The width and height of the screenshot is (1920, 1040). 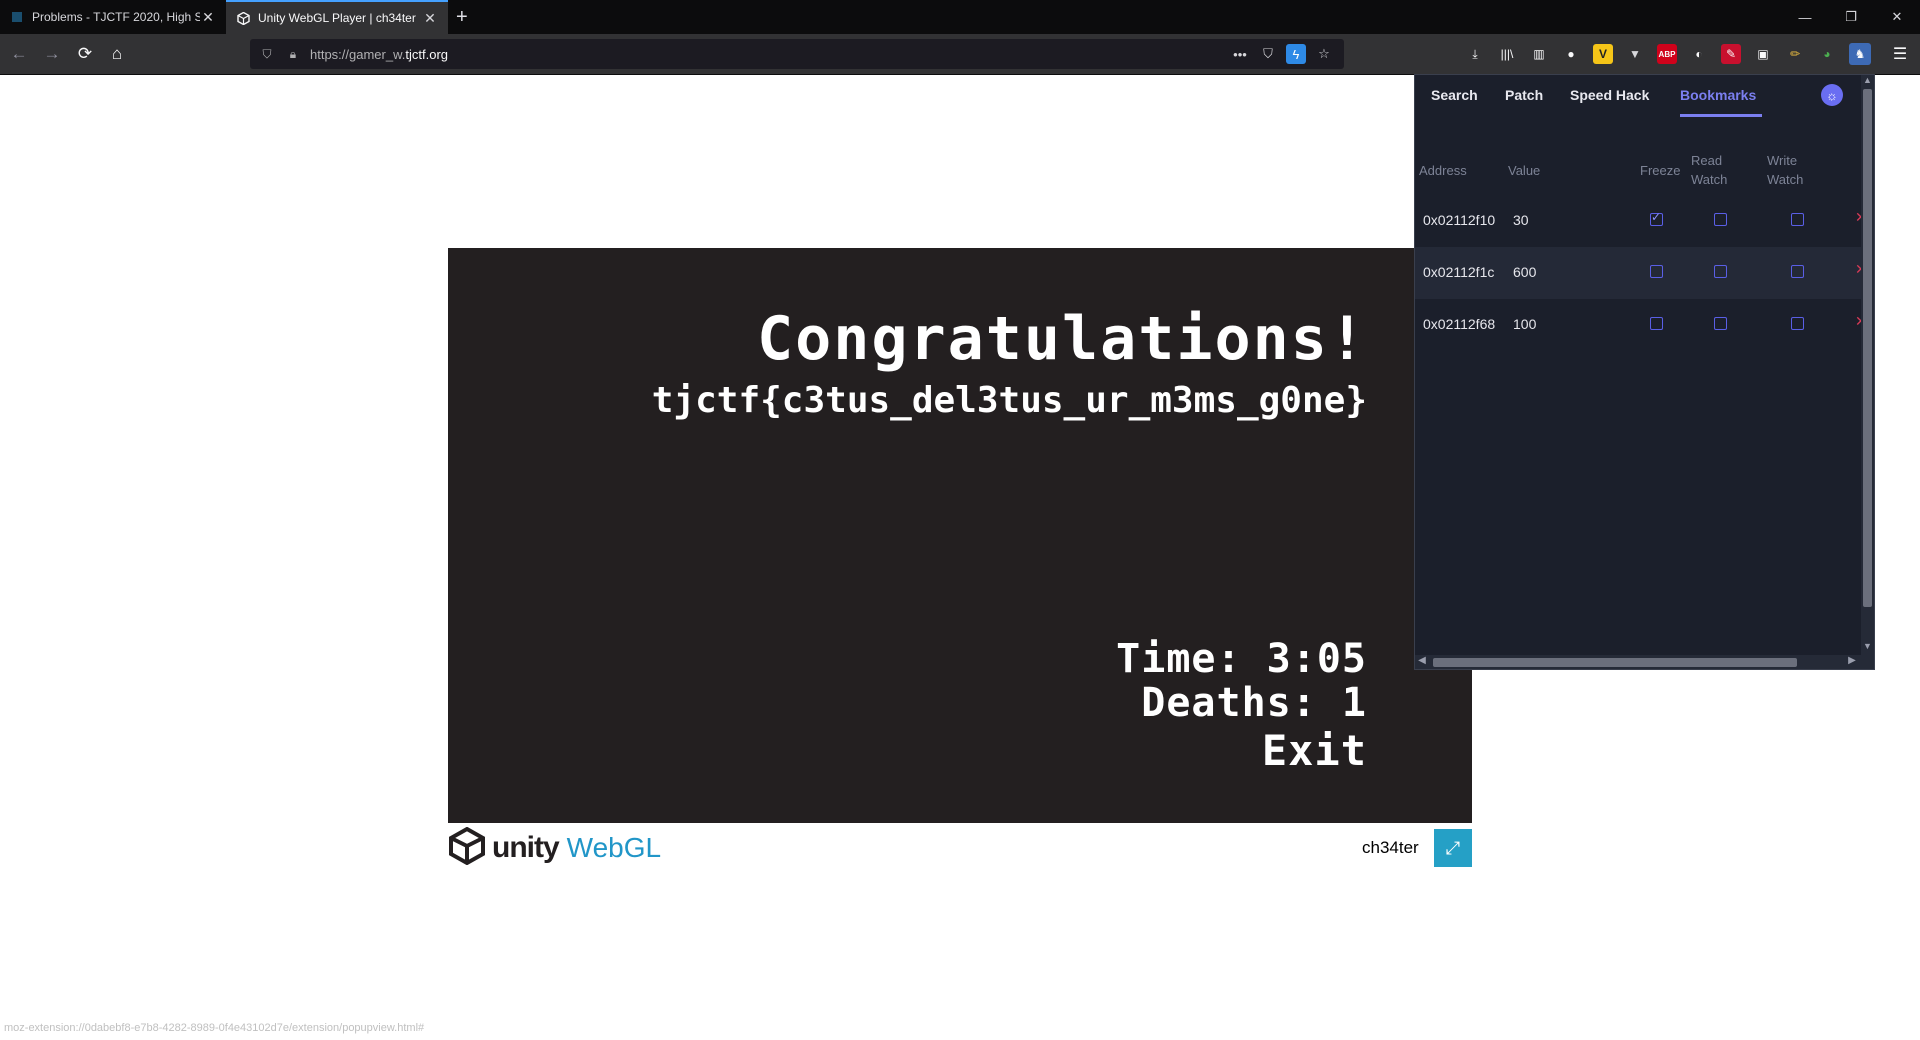 What do you see at coordinates (1763, 54) in the screenshot?
I see `extension-glasses-icon: ▣` at bounding box center [1763, 54].